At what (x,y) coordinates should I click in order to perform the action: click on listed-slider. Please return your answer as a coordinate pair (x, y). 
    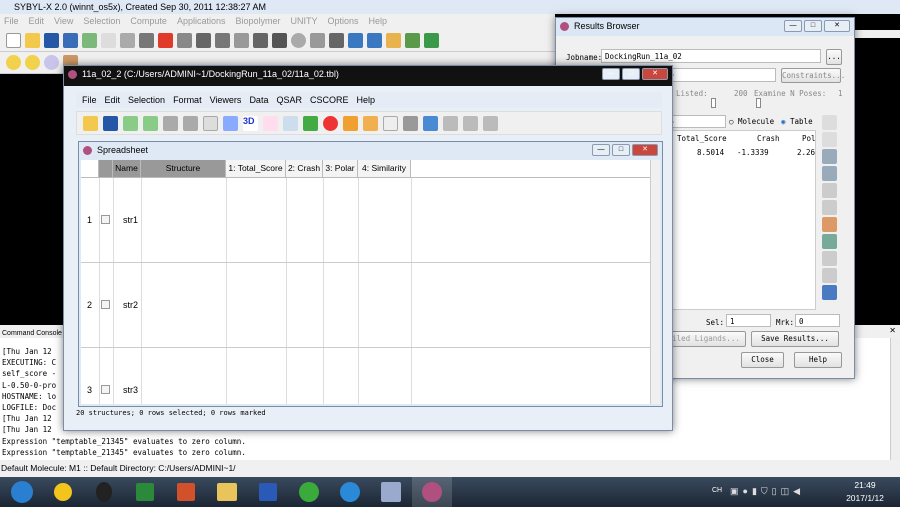
    Looking at the image, I should click on (713, 103).